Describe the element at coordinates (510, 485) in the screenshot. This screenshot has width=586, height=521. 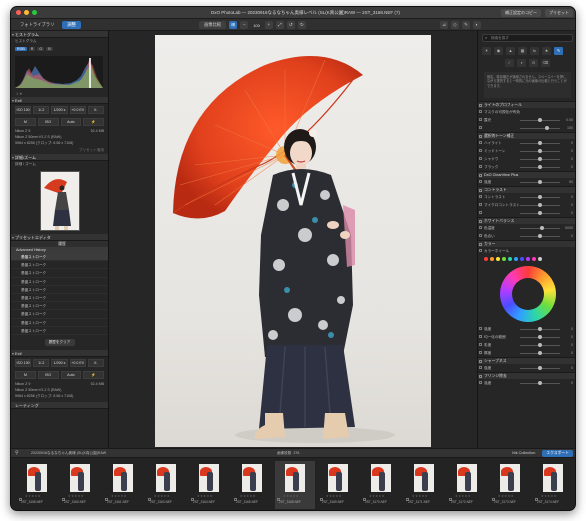
I see `filmstrip-thumbnail: ★★★★★ 2ST_3173.NEF` at that location.